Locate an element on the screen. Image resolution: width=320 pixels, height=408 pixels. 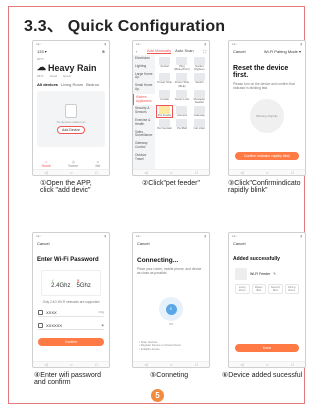
device-tile: Power Strip (BLE) is located at coordinates (181, 80).